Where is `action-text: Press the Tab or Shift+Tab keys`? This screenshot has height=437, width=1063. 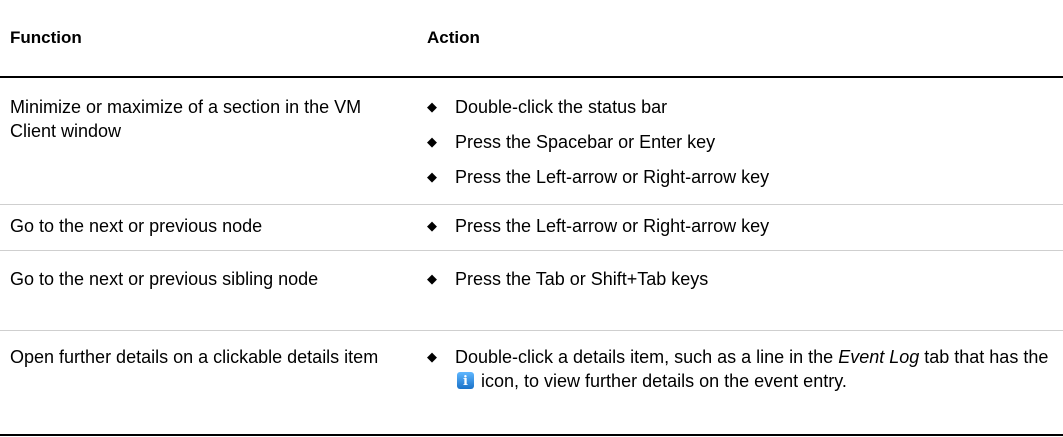 action-text: Press the Tab or Shift+Tab keys is located at coordinates (582, 279).